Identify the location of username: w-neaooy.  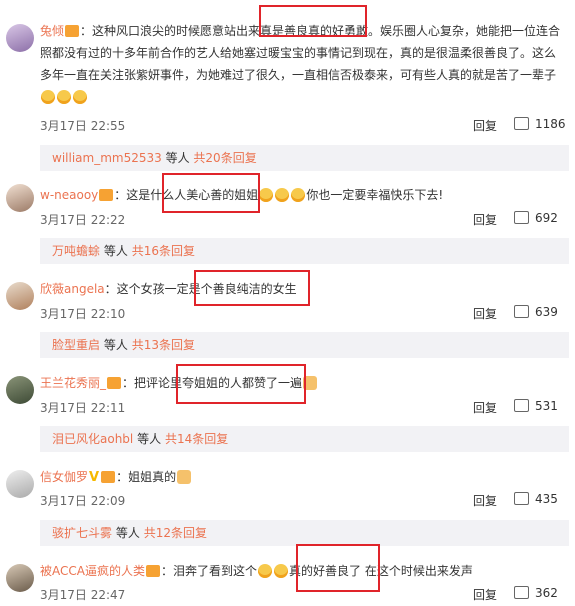
(69, 195).